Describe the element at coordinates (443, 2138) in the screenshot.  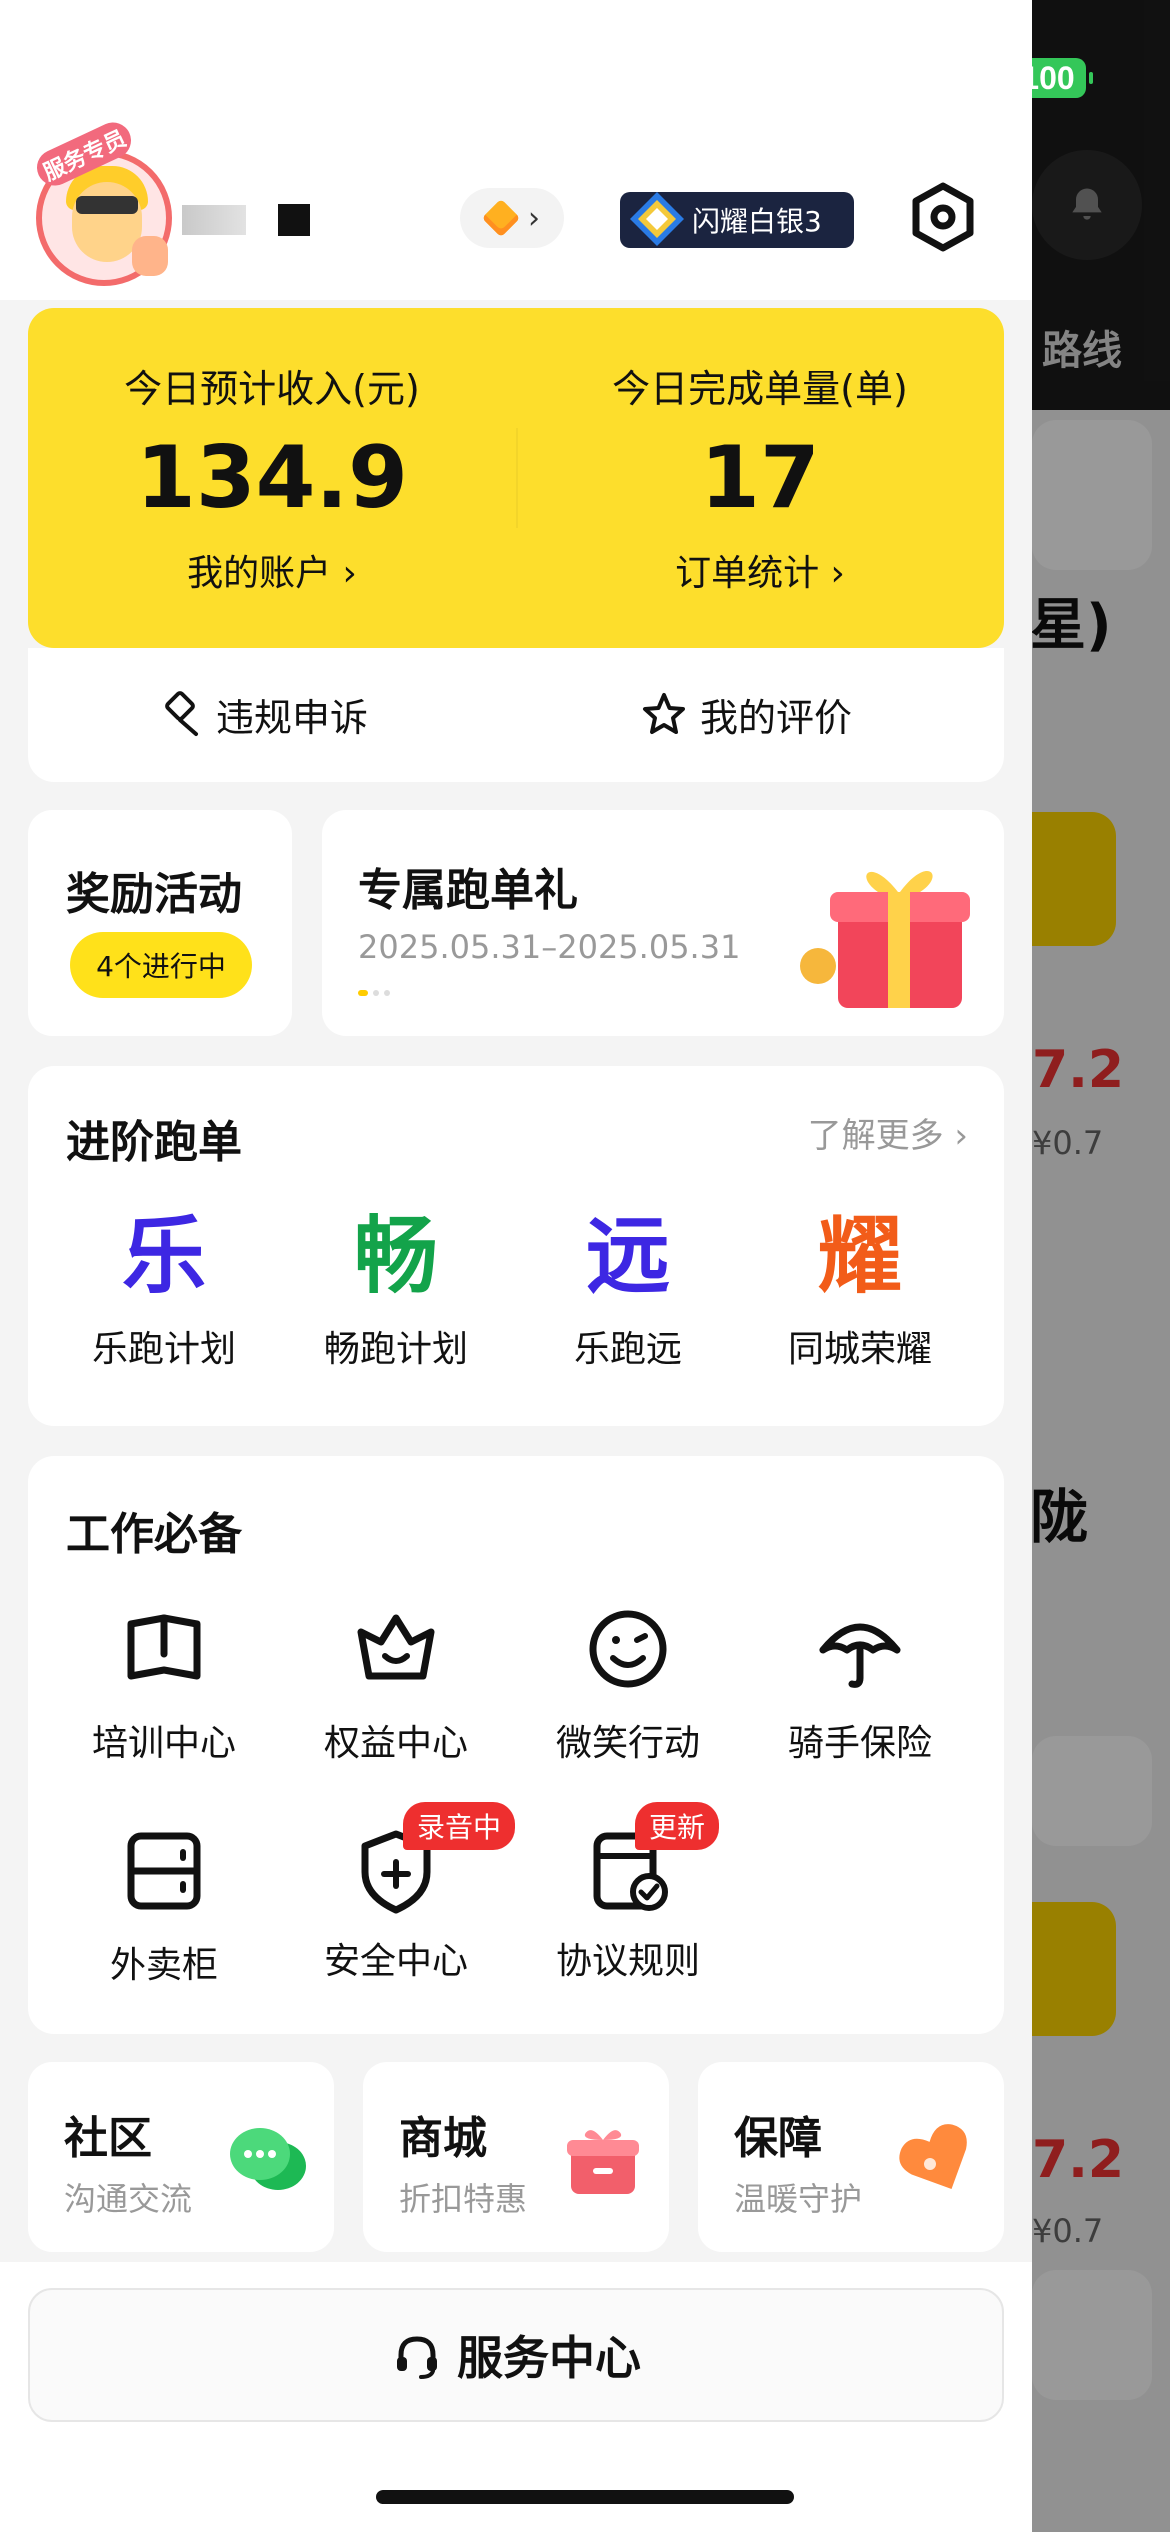
I see `mall-title: 商城` at that location.